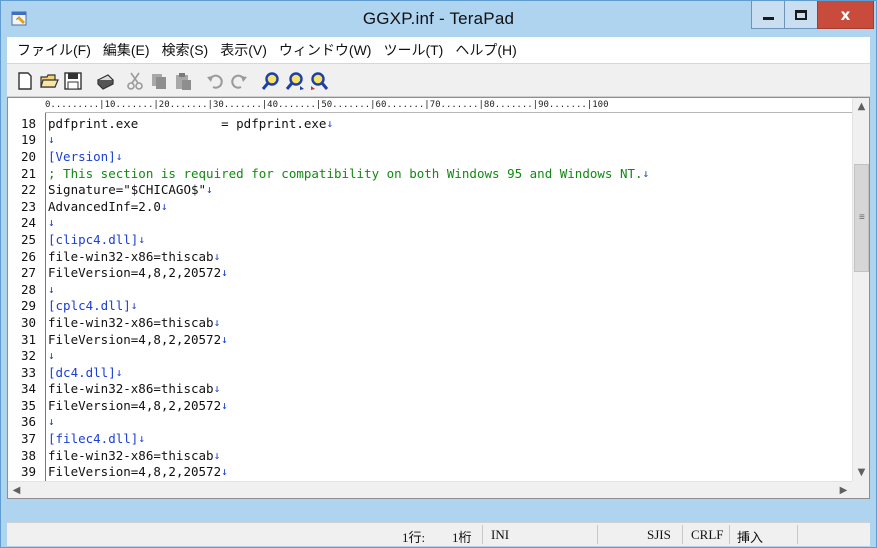 The image size is (877, 548). What do you see at coordinates (431, 422) in the screenshot?
I see `editor-line: 36 ↓` at bounding box center [431, 422].